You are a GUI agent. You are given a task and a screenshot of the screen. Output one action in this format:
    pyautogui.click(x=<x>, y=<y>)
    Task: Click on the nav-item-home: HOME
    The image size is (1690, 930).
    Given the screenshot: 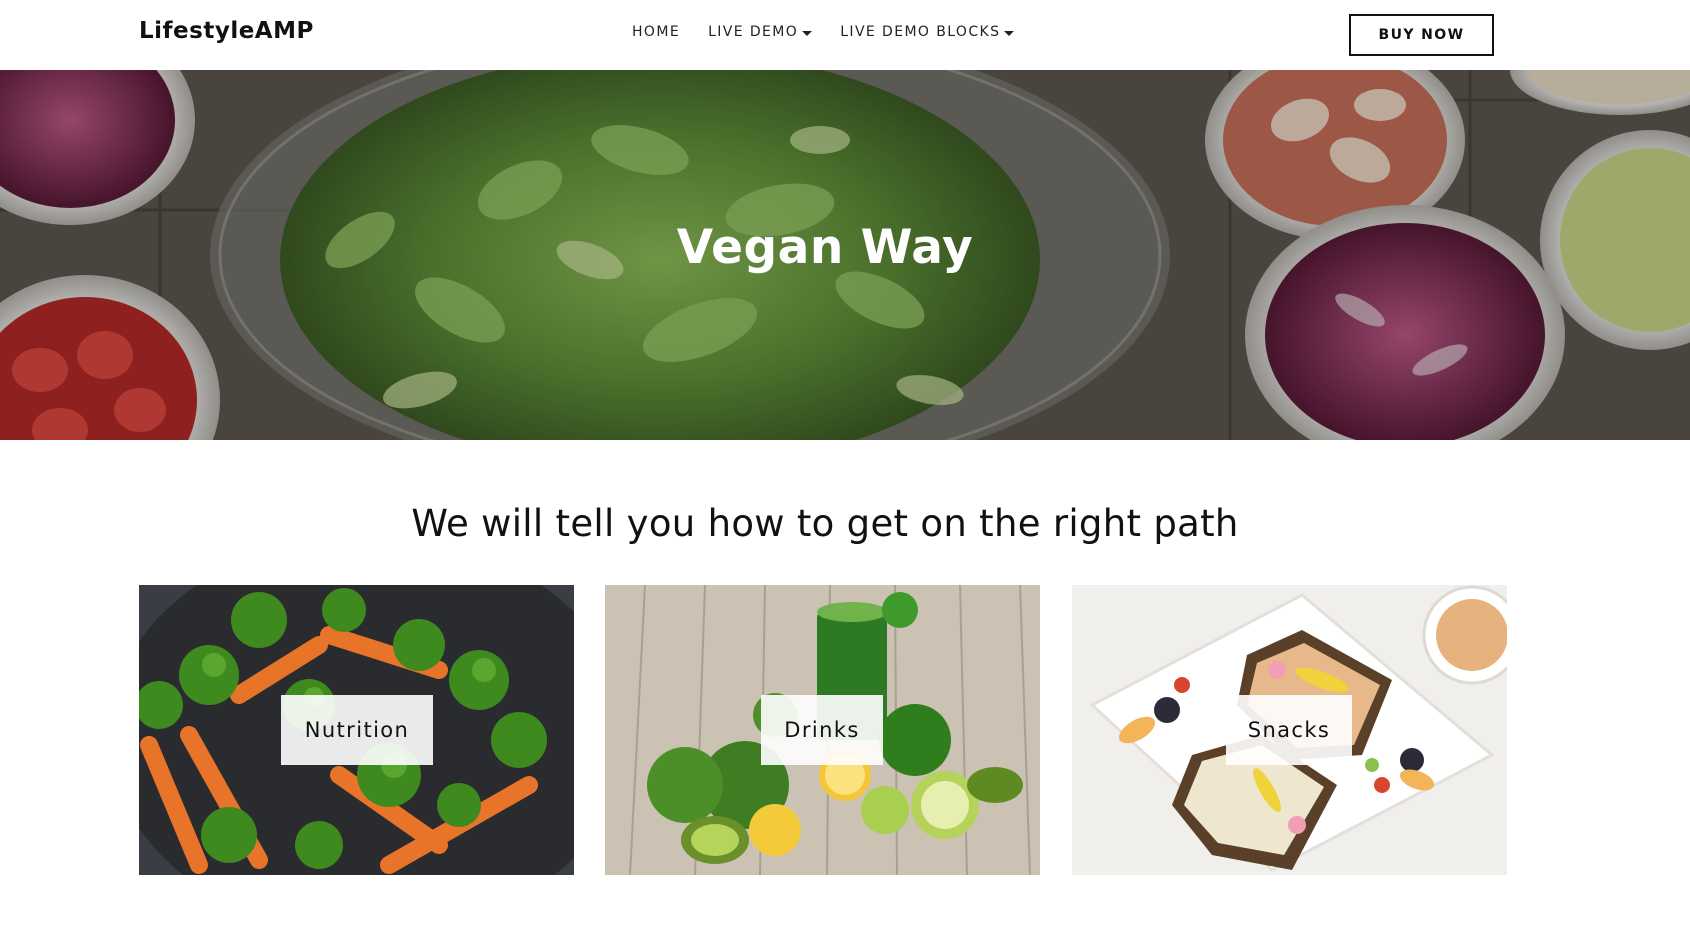 What is the action you would take?
    pyautogui.click(x=656, y=32)
    